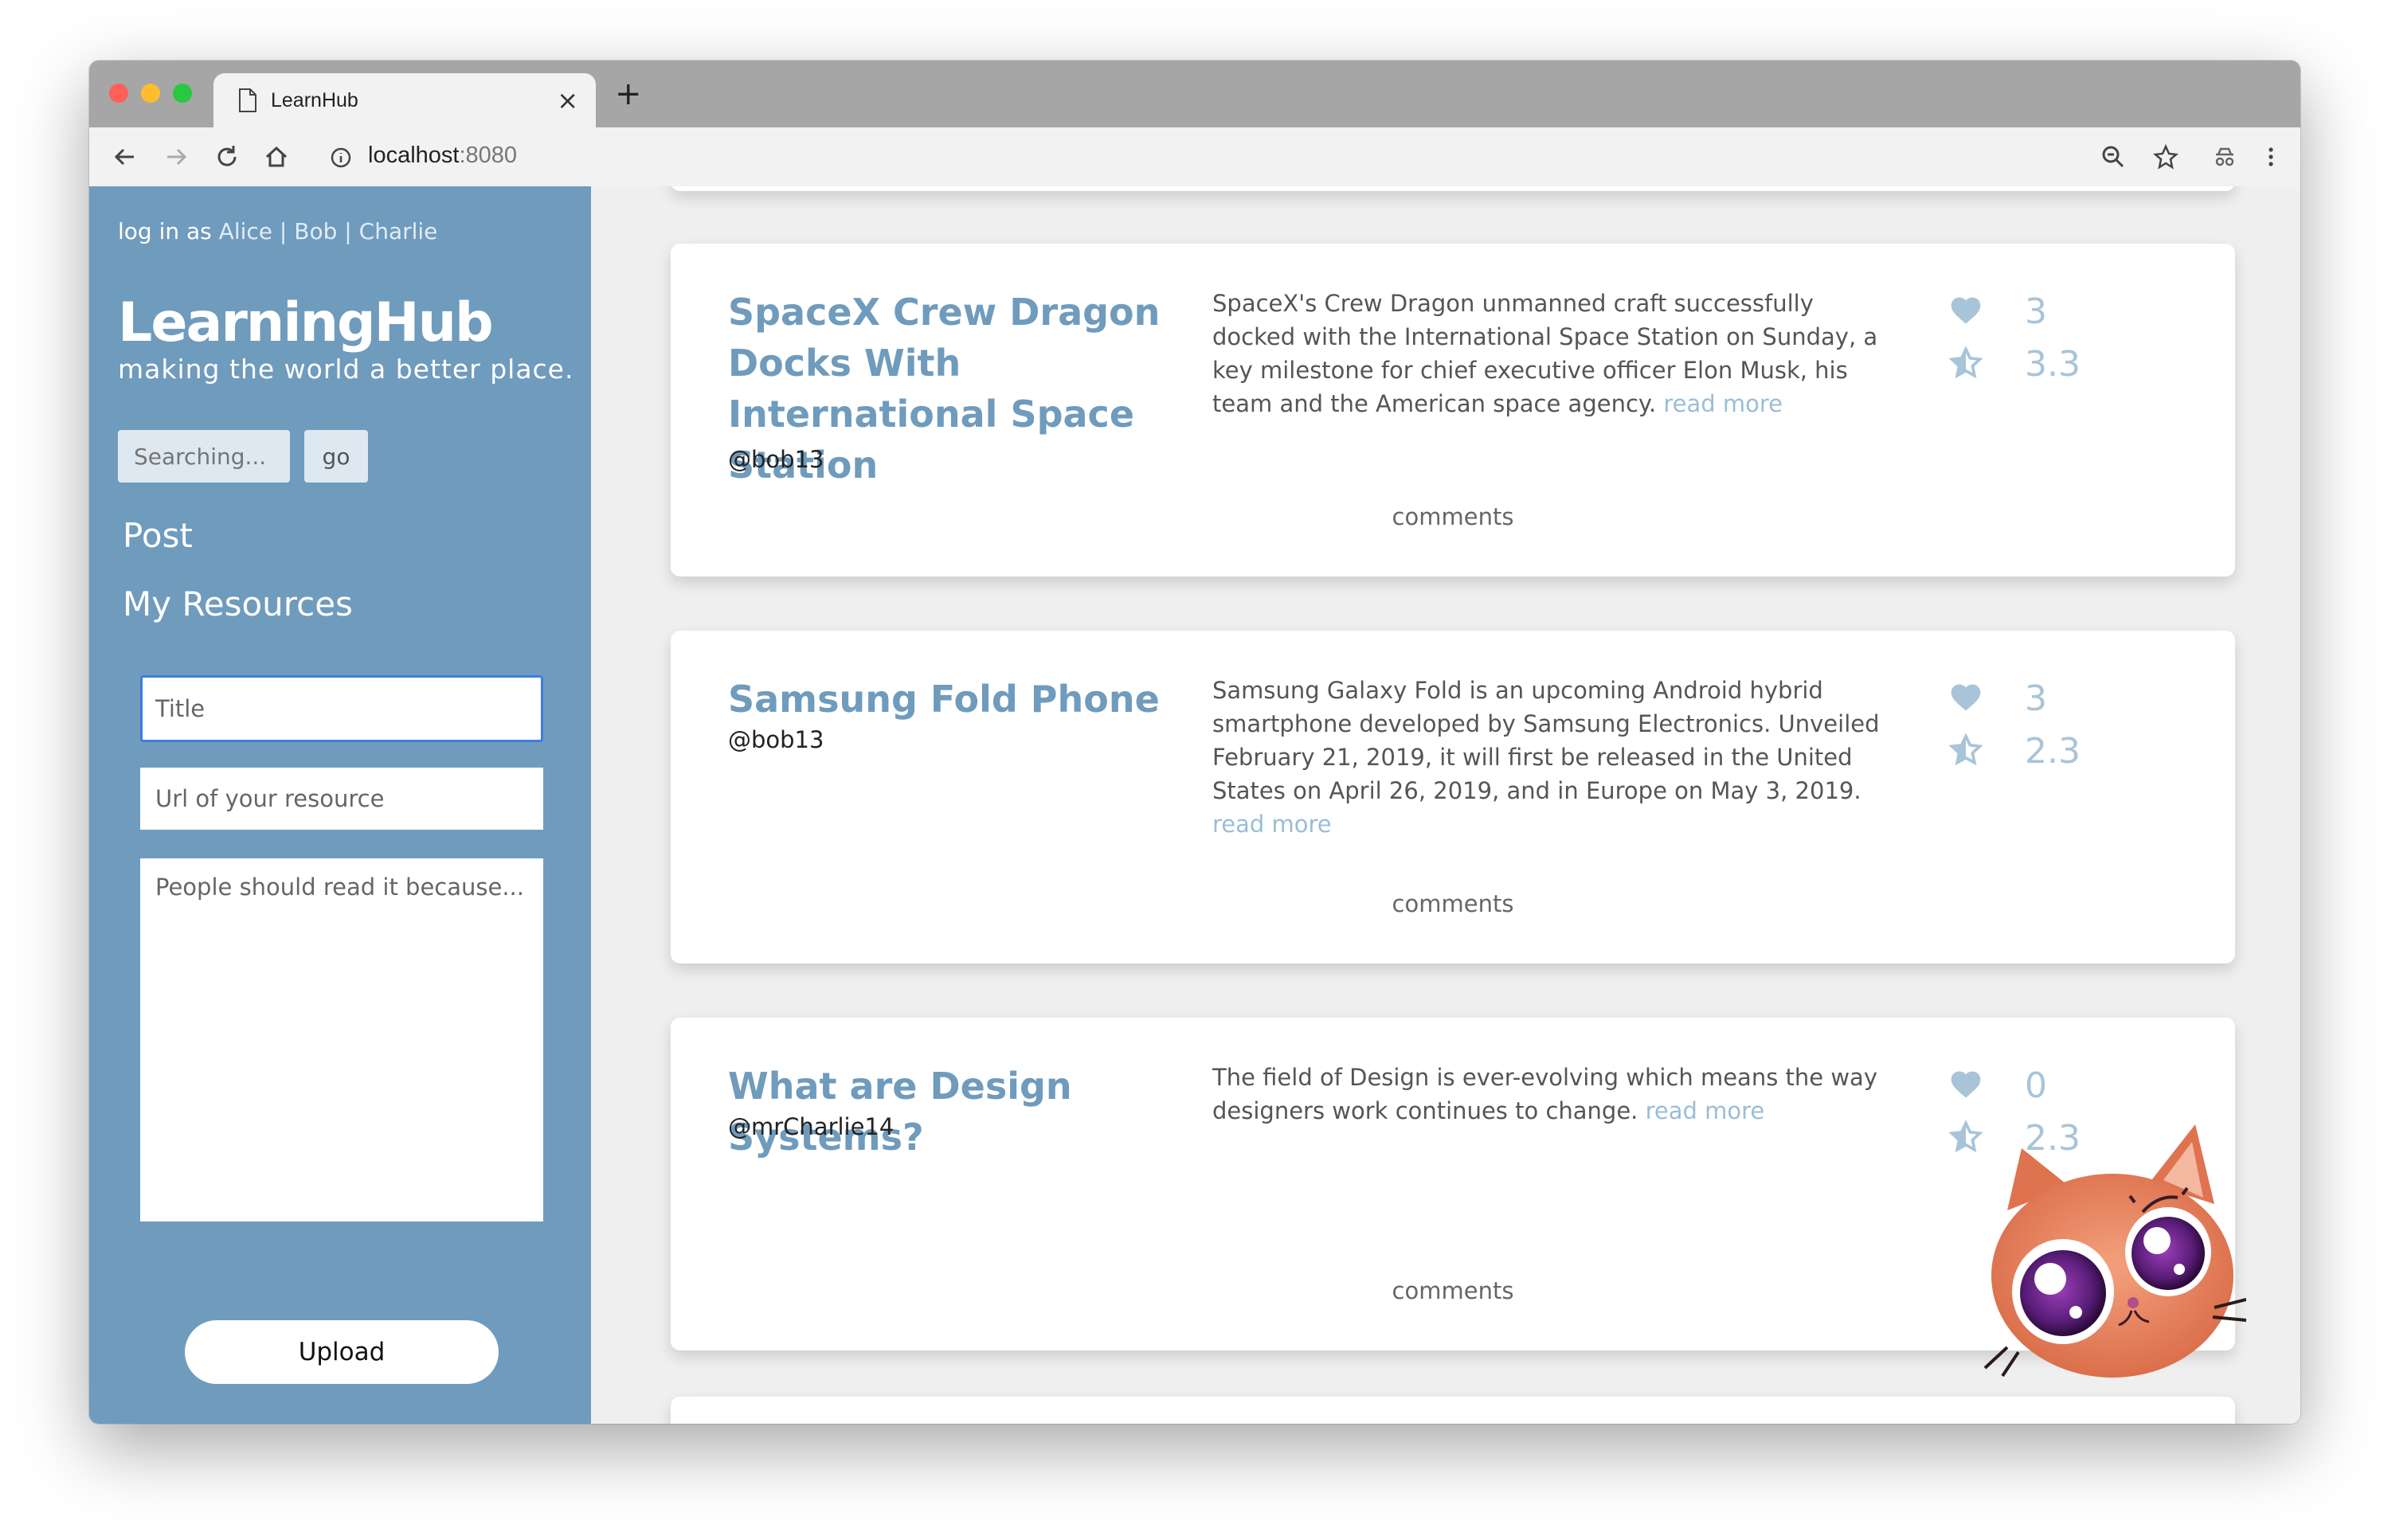 Image resolution: width=2388 pixels, height=1540 pixels. I want to click on upload-button: Upload, so click(342, 1352).